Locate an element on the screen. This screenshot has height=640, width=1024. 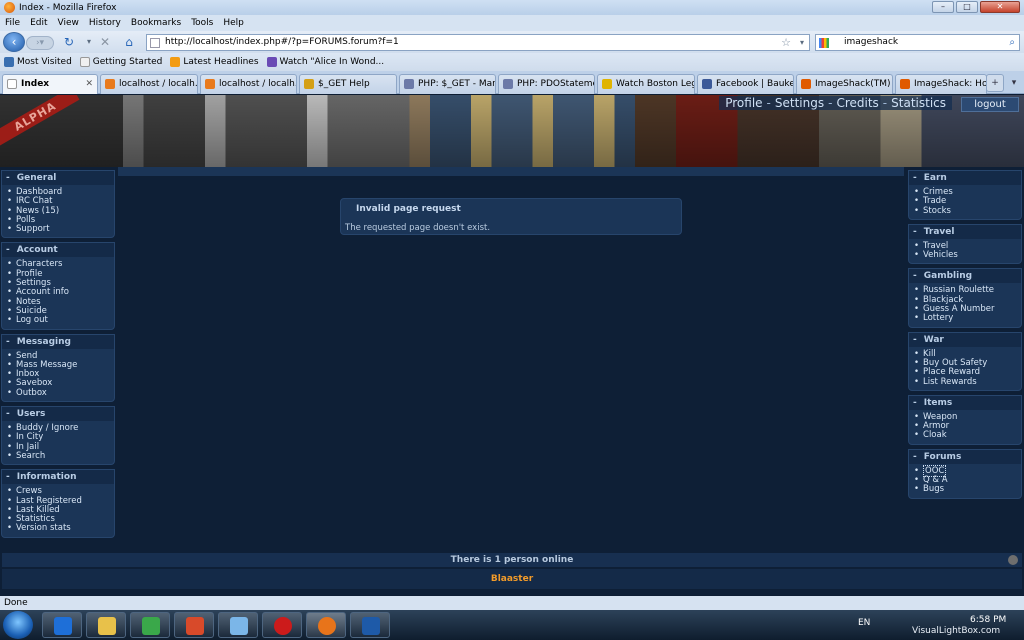
new-tab-button: + is located at coordinates (995, 83).